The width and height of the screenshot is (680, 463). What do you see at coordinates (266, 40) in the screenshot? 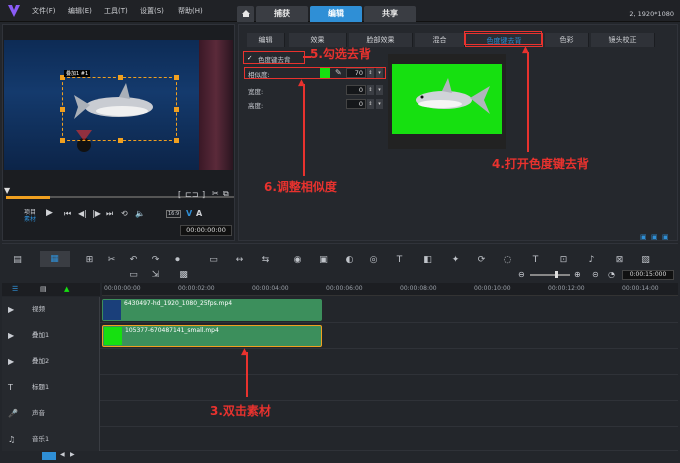
I see `tab-edit-options: 编辑` at bounding box center [266, 40].